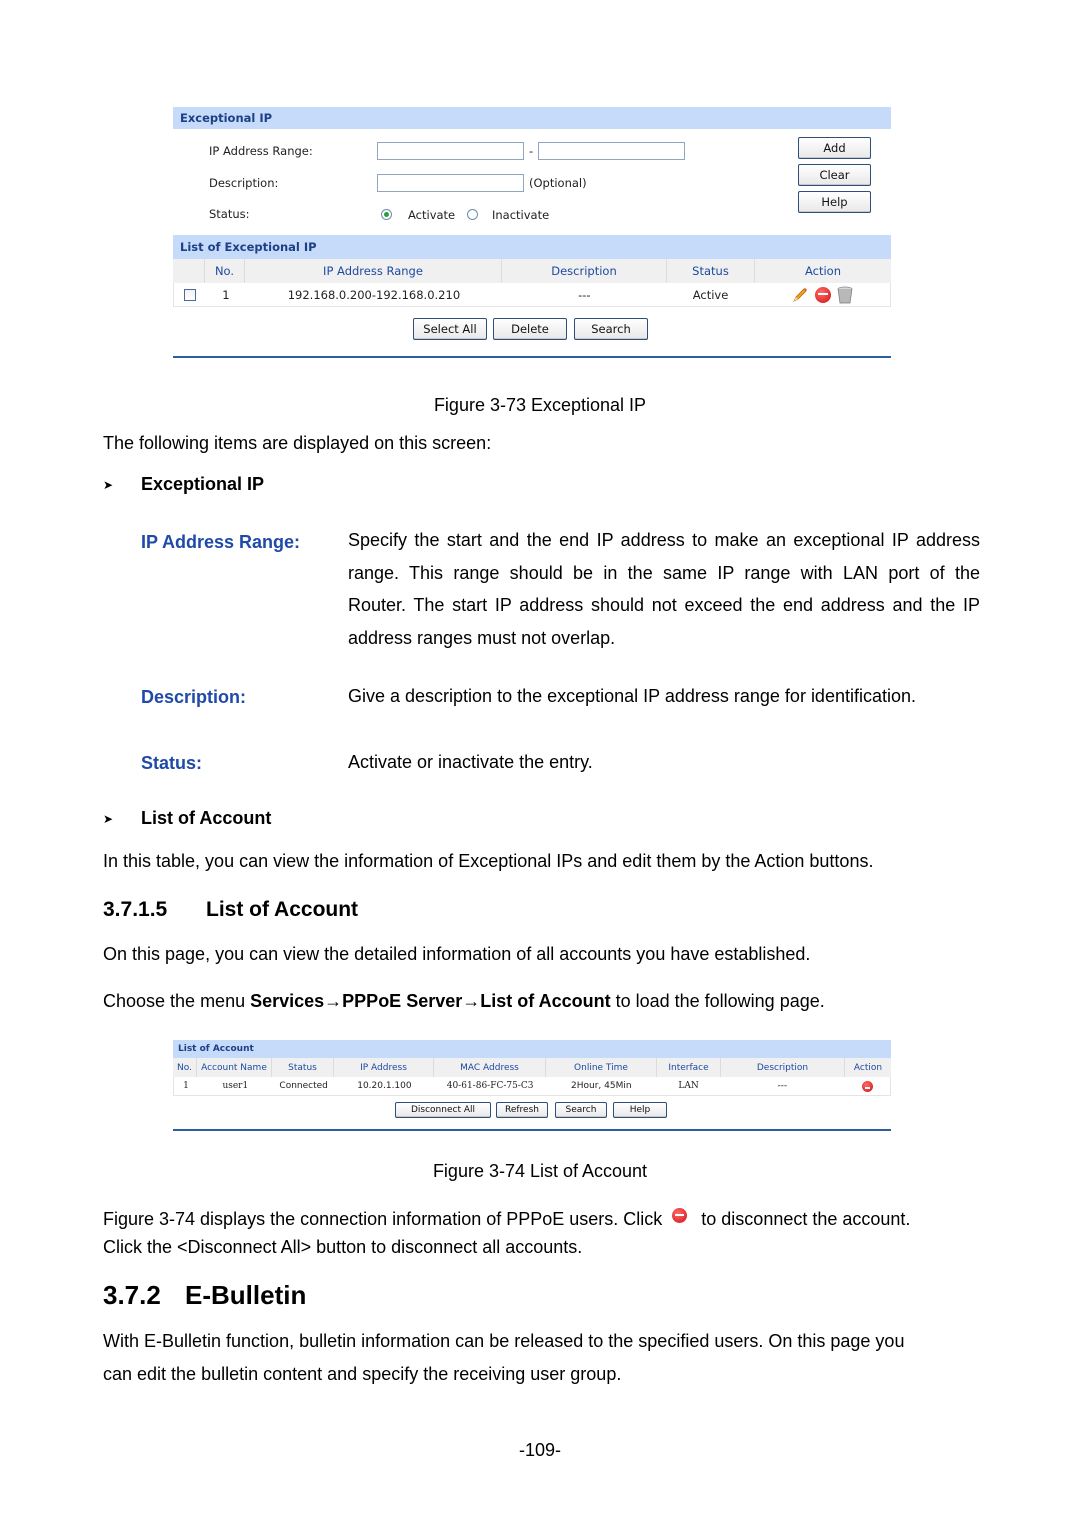  What do you see at coordinates (688, 1086) in the screenshot?
I see `row-interface: LAN` at bounding box center [688, 1086].